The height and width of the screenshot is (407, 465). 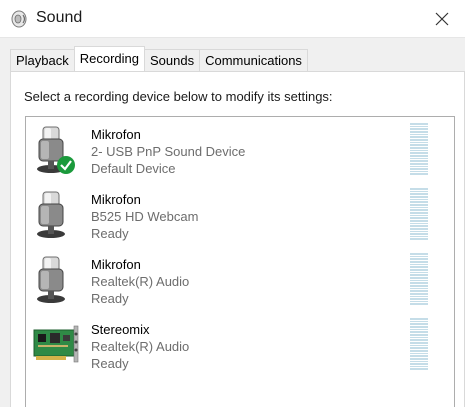 I want to click on tab-communications: Communications, so click(x=253, y=60).